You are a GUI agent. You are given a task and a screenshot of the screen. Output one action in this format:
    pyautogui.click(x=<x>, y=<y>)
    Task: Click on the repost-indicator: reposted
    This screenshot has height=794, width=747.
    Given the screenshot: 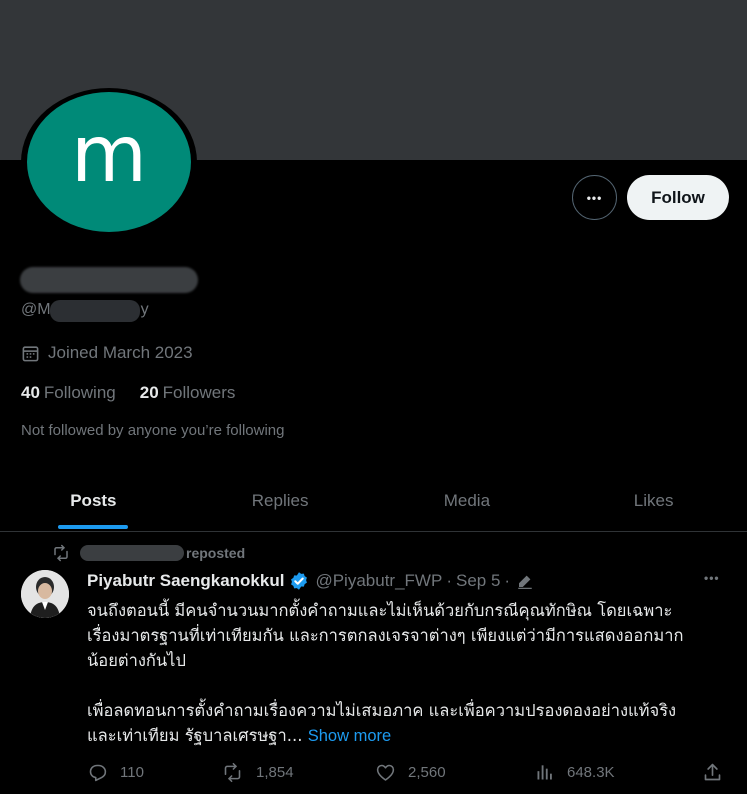 What is the action you would take?
    pyautogui.click(x=148, y=553)
    